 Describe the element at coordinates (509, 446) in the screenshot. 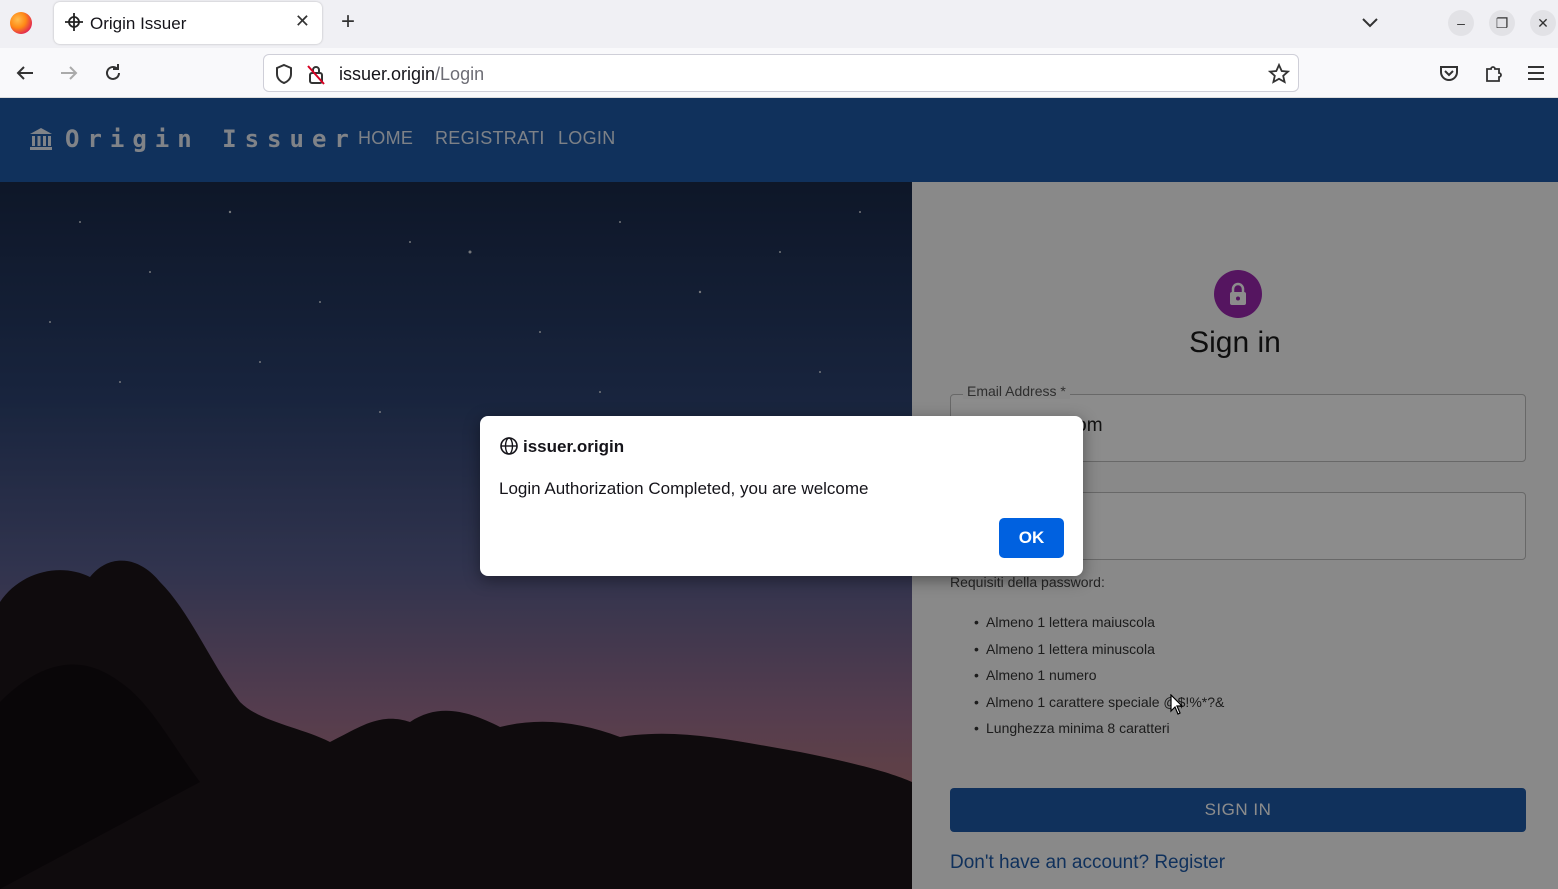

I see `globe-icon` at that location.